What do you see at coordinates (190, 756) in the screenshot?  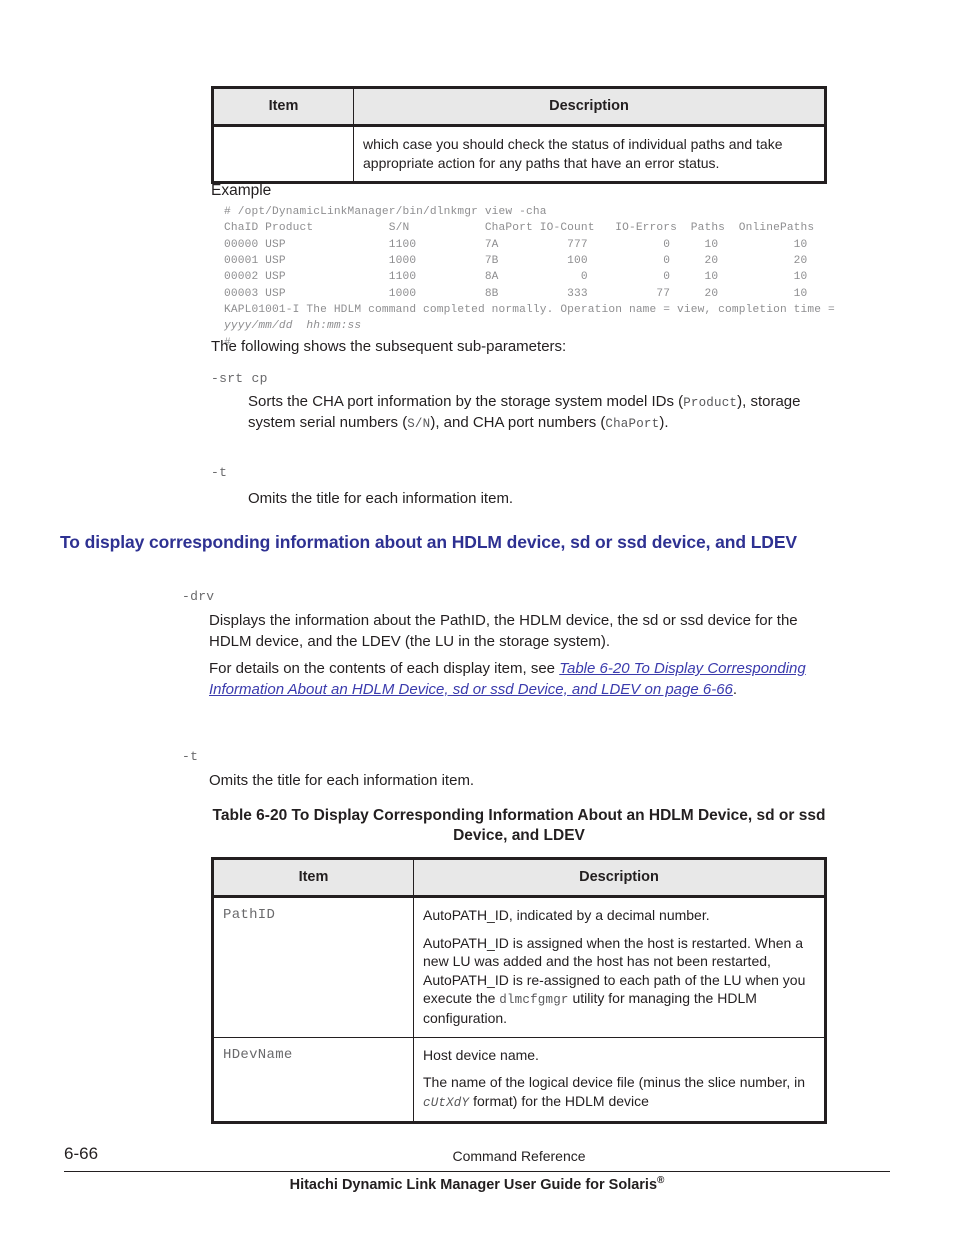 I see `param-term-t-drv: -t` at bounding box center [190, 756].